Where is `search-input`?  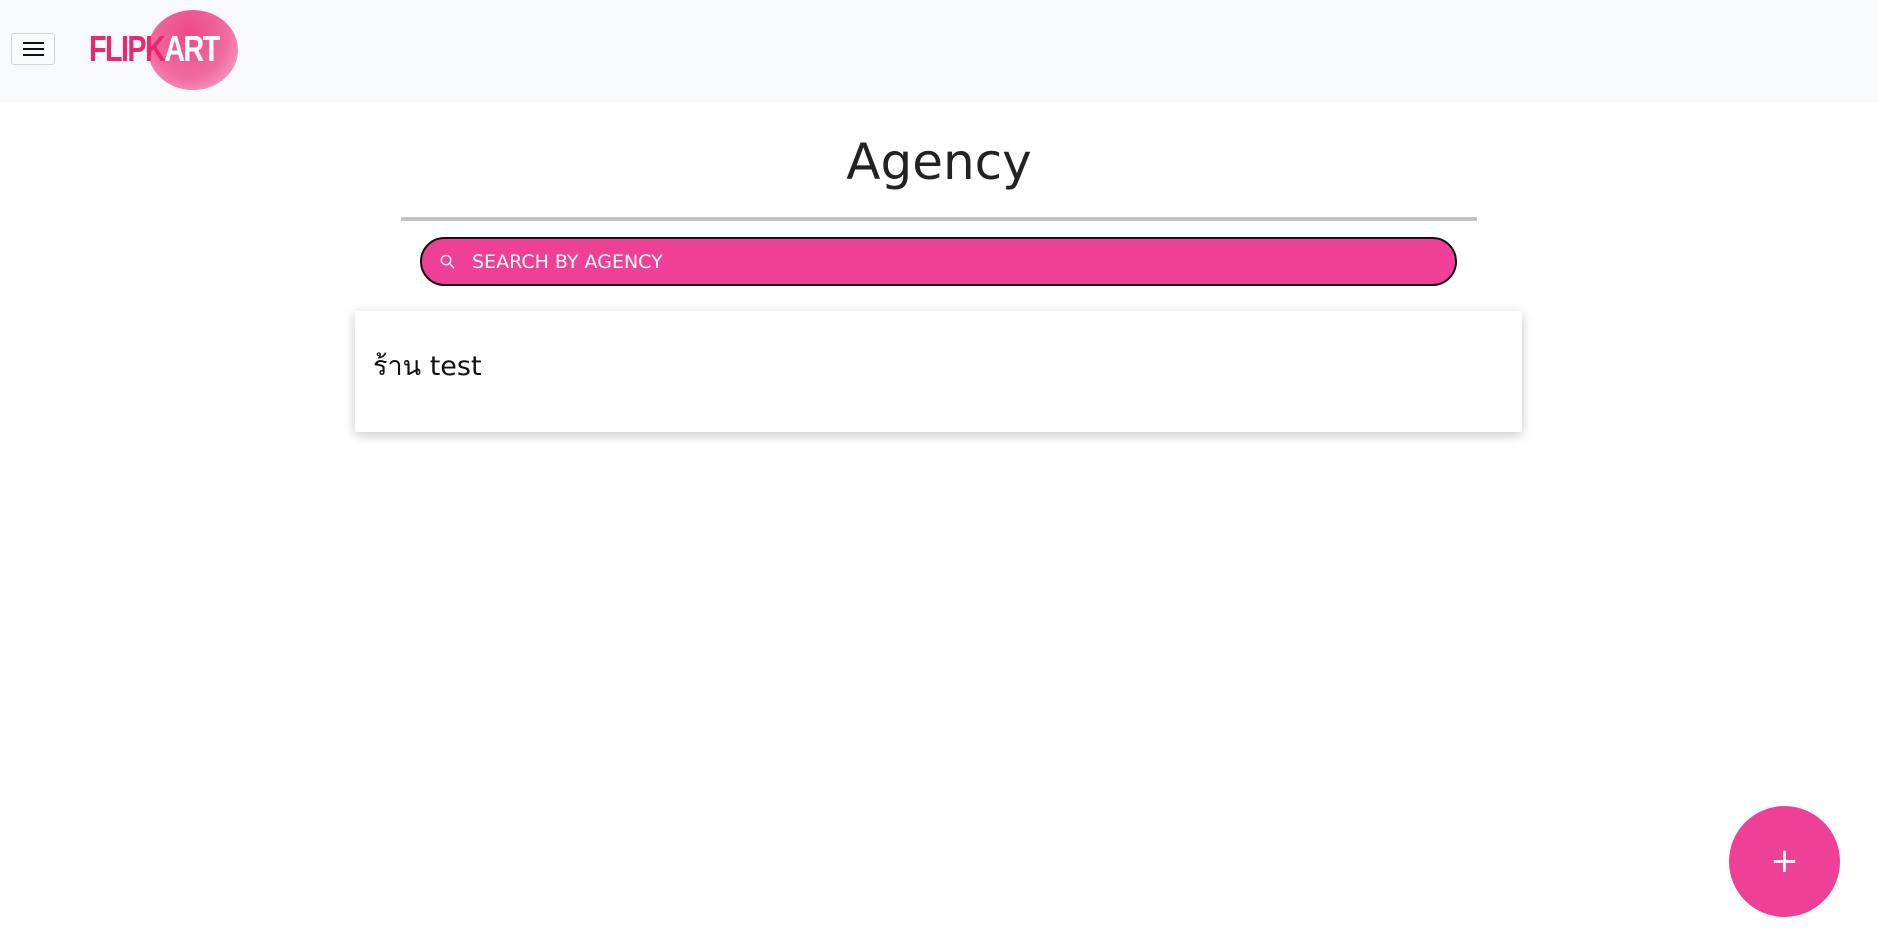 search-input is located at coordinates (952, 261).